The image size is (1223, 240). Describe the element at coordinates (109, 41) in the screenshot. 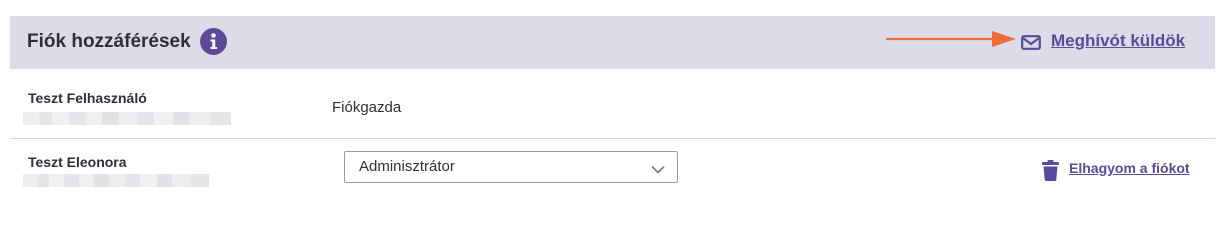

I see `section-title: Fiók hozzáférések` at that location.